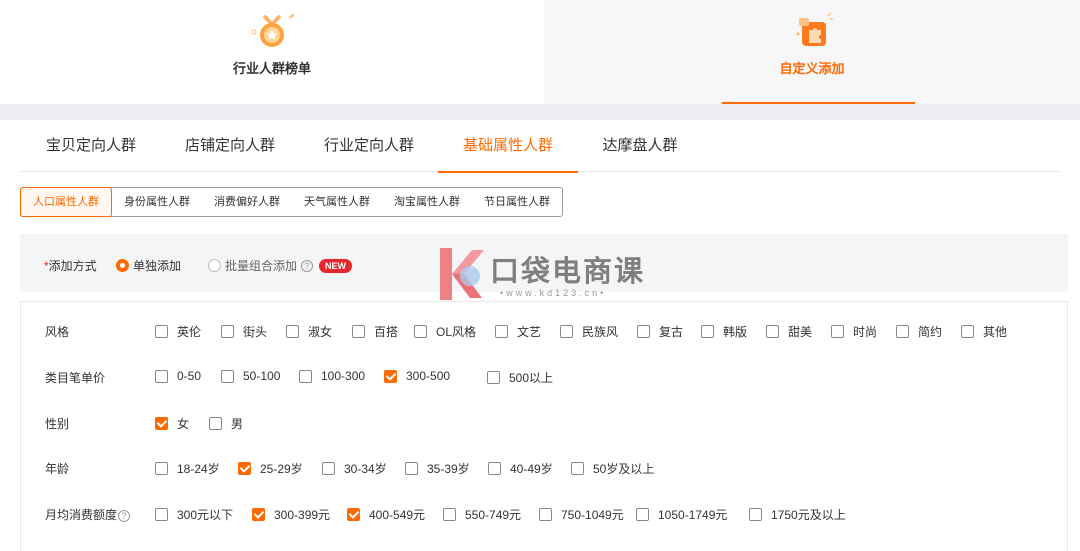 This screenshot has height=551, width=1080. What do you see at coordinates (57, 469) in the screenshot?
I see `attr-label-text: 年龄` at bounding box center [57, 469].